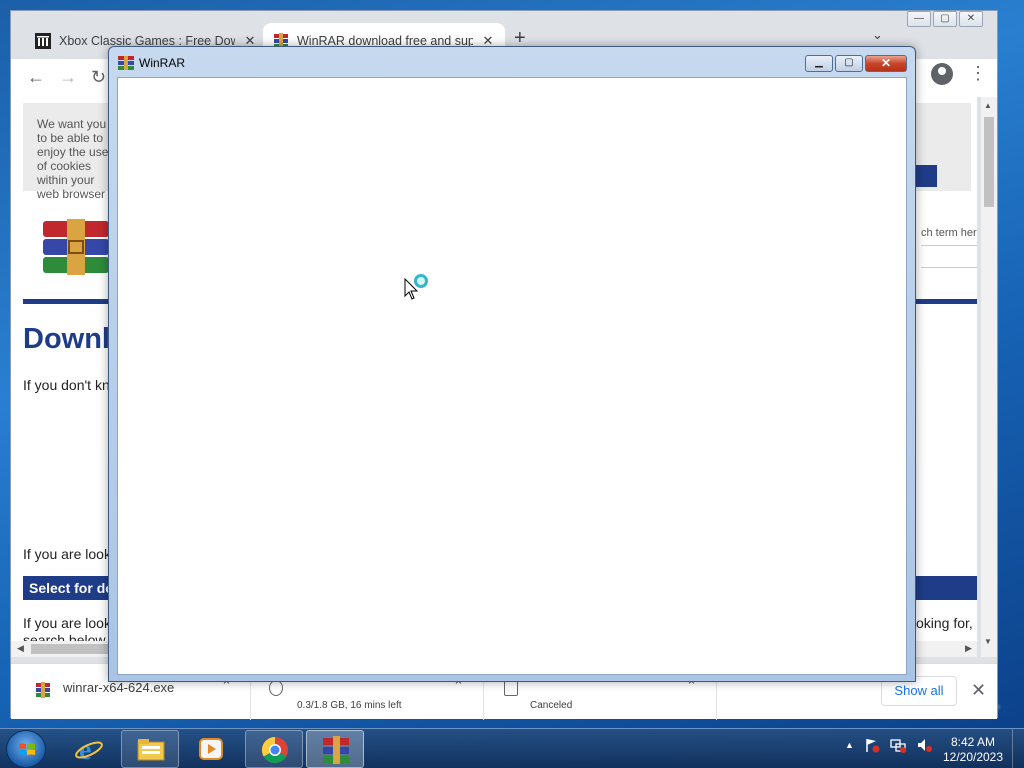 The image size is (1024, 768). What do you see at coordinates (898, 745) in the screenshot?
I see `network-icon` at bounding box center [898, 745].